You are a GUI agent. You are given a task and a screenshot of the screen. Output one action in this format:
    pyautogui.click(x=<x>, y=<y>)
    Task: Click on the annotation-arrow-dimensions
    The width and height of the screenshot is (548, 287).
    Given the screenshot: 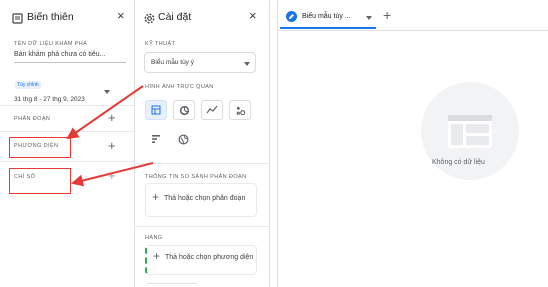 What is the action you would take?
    pyautogui.click(x=105, y=112)
    